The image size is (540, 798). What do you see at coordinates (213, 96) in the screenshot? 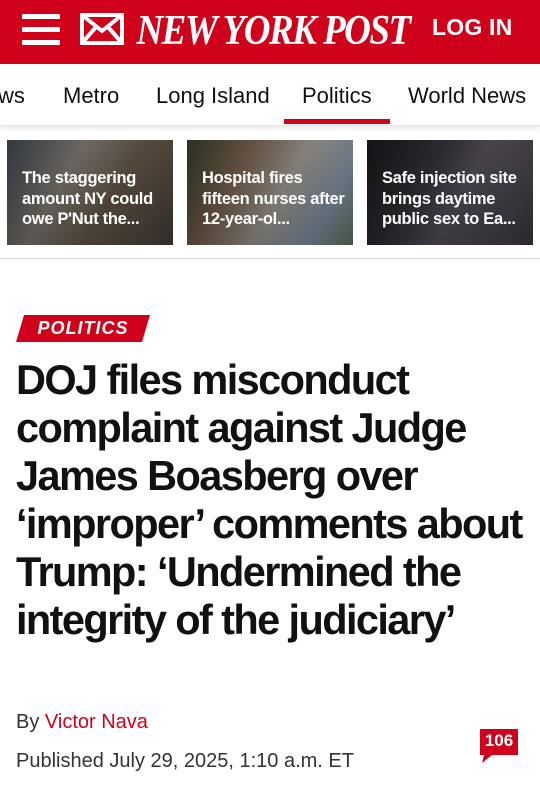
I see `nav-item-long-island: Long Island` at bounding box center [213, 96].